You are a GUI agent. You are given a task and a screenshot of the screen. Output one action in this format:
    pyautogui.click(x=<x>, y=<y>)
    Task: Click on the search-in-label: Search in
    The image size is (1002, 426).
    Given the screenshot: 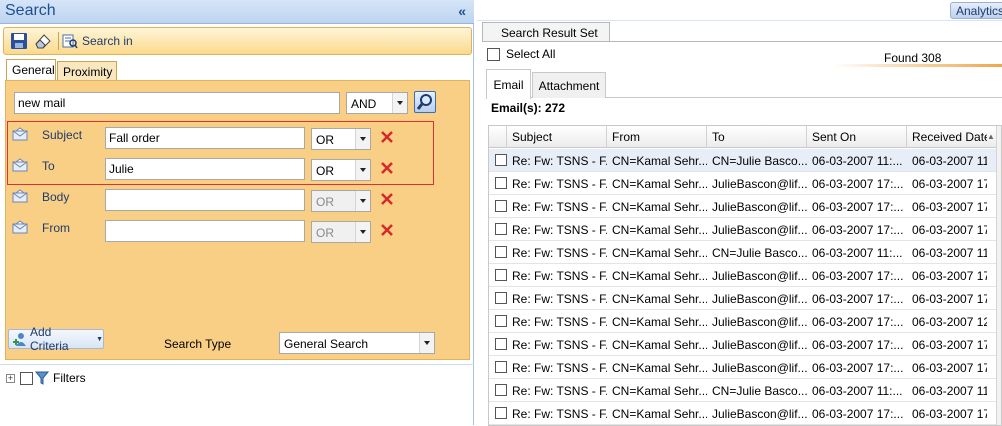 What is the action you would take?
    pyautogui.click(x=107, y=41)
    